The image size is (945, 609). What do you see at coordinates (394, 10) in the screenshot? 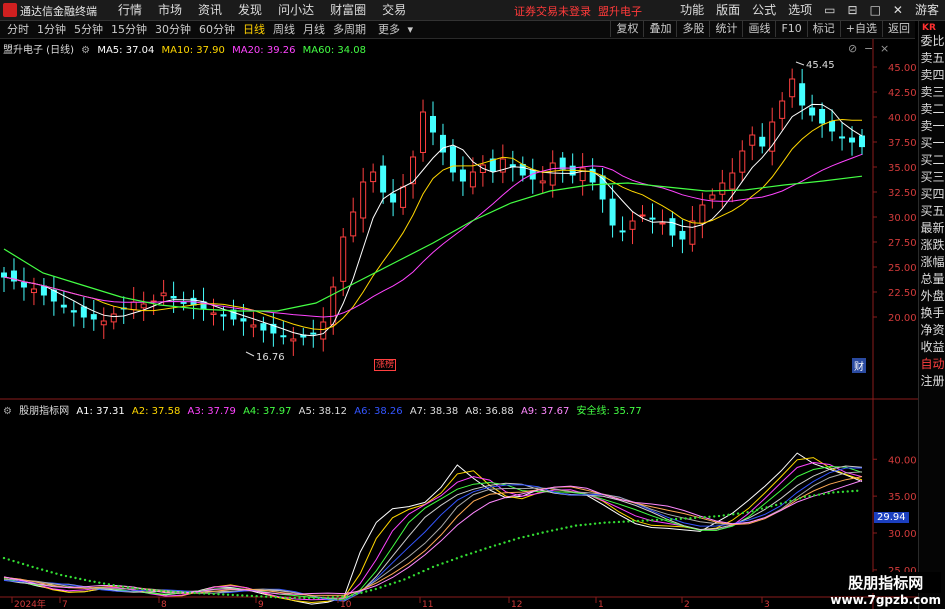
I see `menu-item-trade: 交易` at bounding box center [394, 10].